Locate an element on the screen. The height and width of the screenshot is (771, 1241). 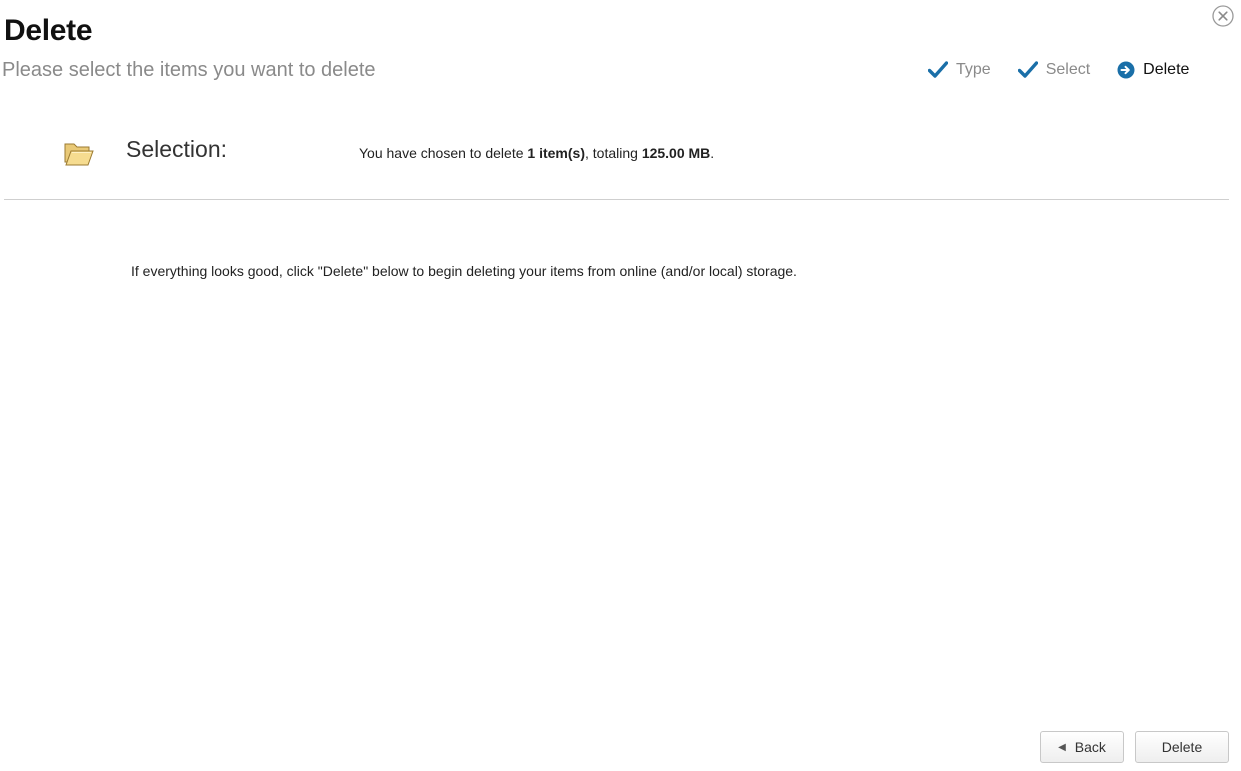
delete-button: Delete is located at coordinates (1182, 747).